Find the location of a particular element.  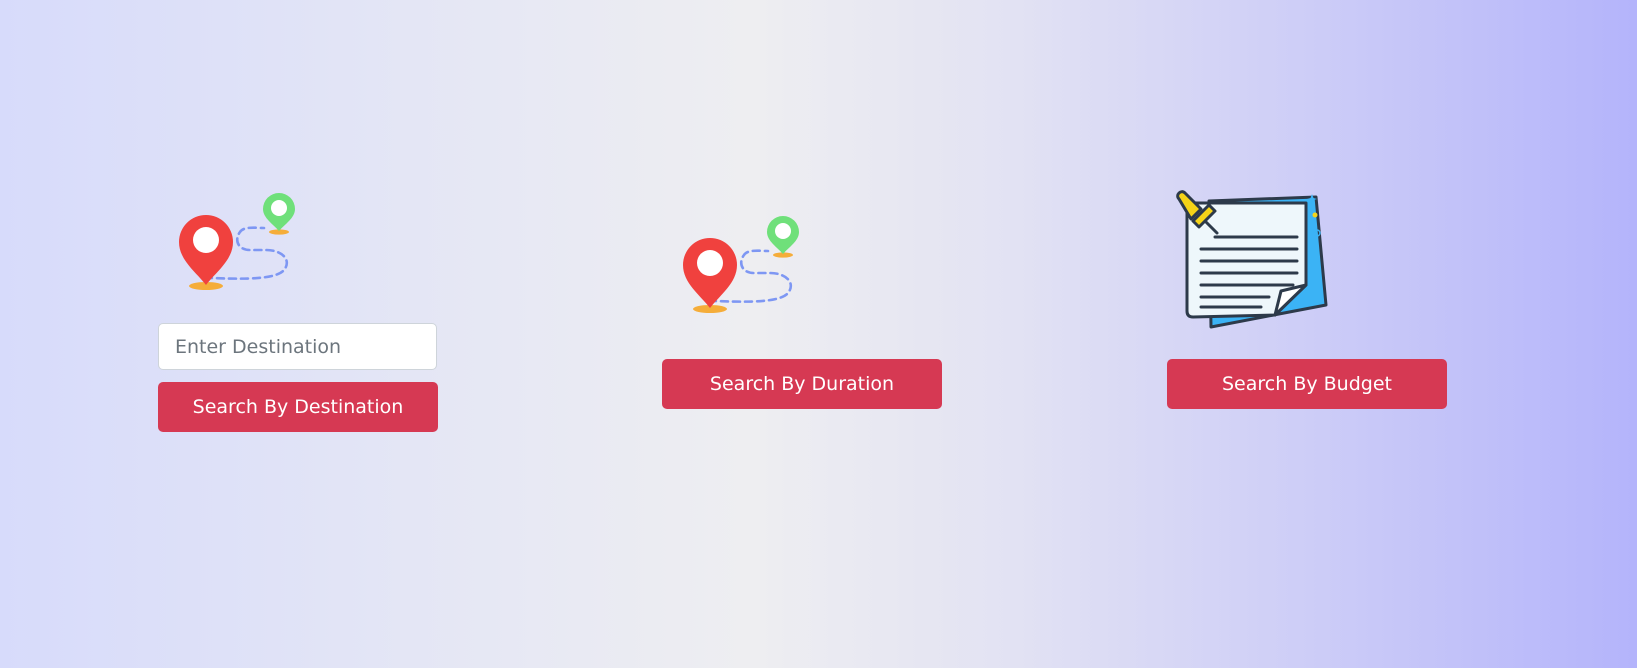

search-by-budget-button: Search By Budget is located at coordinates (1307, 384).